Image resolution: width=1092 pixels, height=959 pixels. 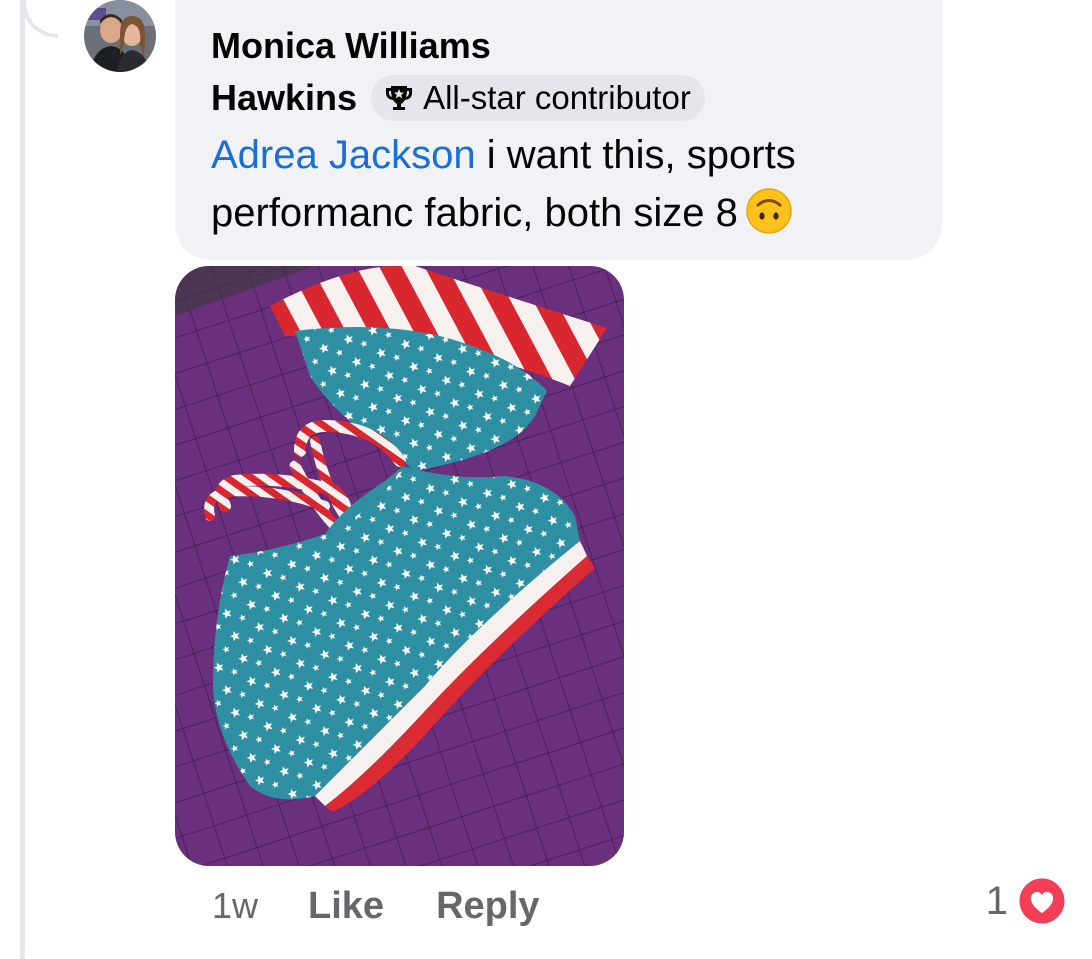 What do you see at coordinates (284, 98) in the screenshot?
I see `author-name-continued: Hawkins` at bounding box center [284, 98].